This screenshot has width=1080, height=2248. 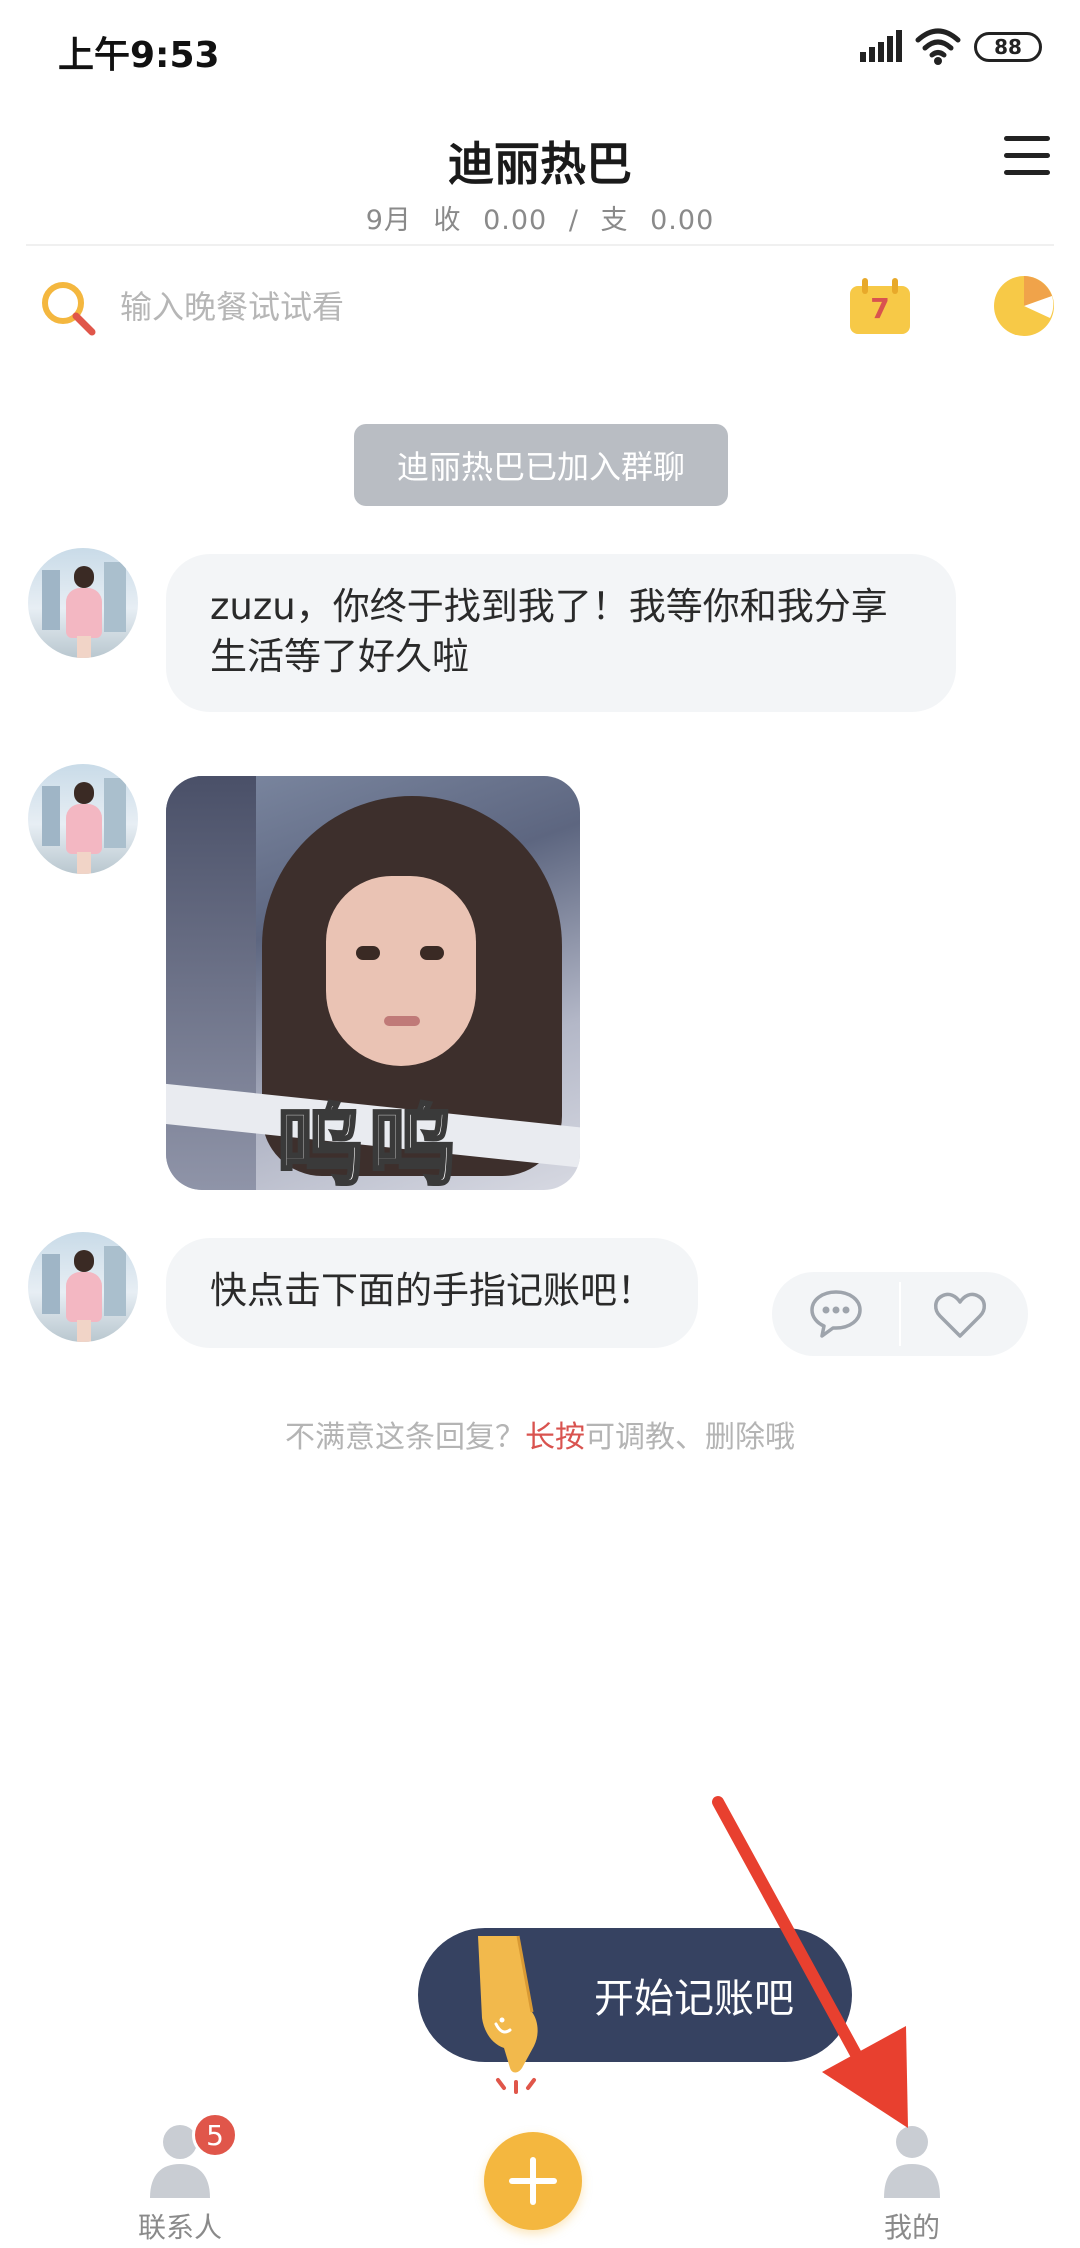 I want to click on search-input, so click(x=470, y=307).